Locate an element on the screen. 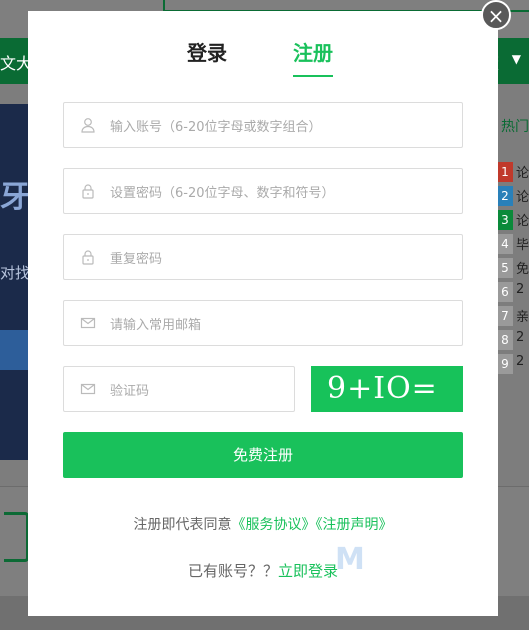 This screenshot has width=529, height=630. bg-side-item: 3论 is located at coordinates (513, 220).